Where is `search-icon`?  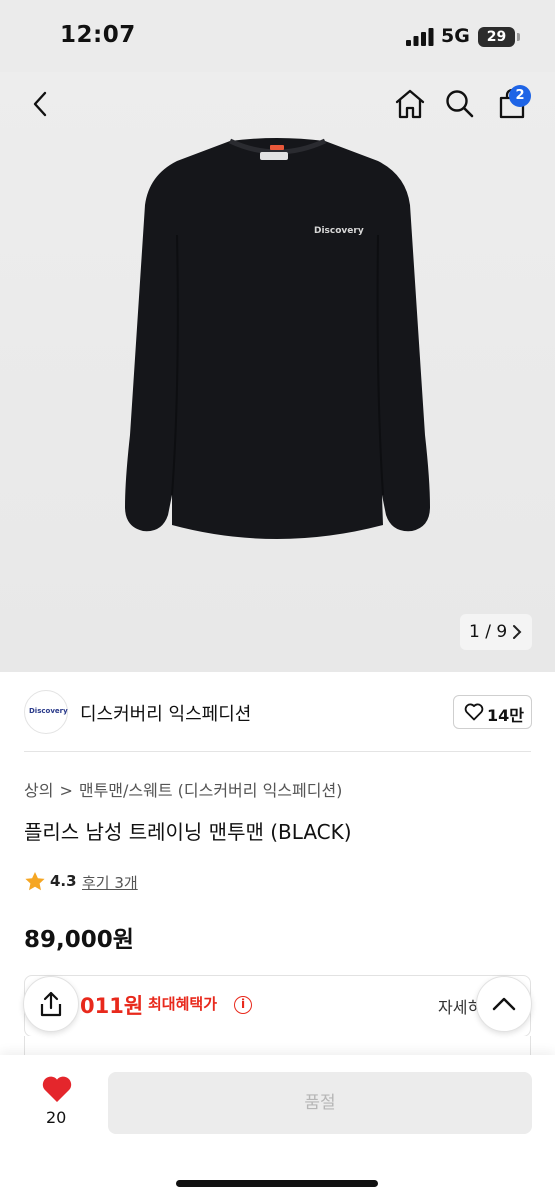
search-icon is located at coordinates (460, 104).